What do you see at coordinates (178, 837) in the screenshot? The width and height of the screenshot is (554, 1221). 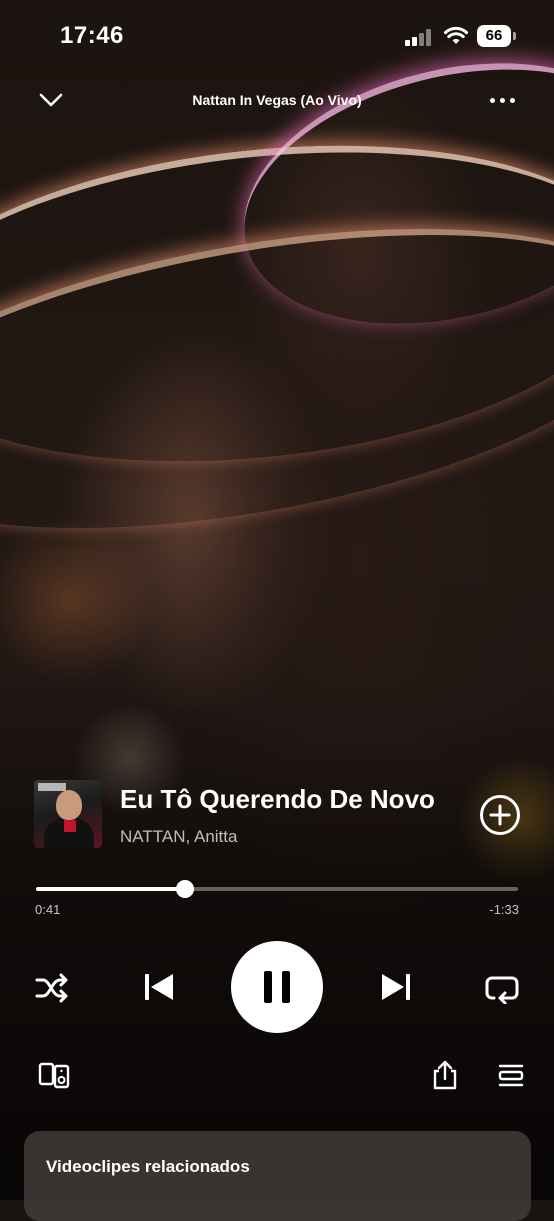 I see `track-artist: NATTAN, Anitta` at bounding box center [178, 837].